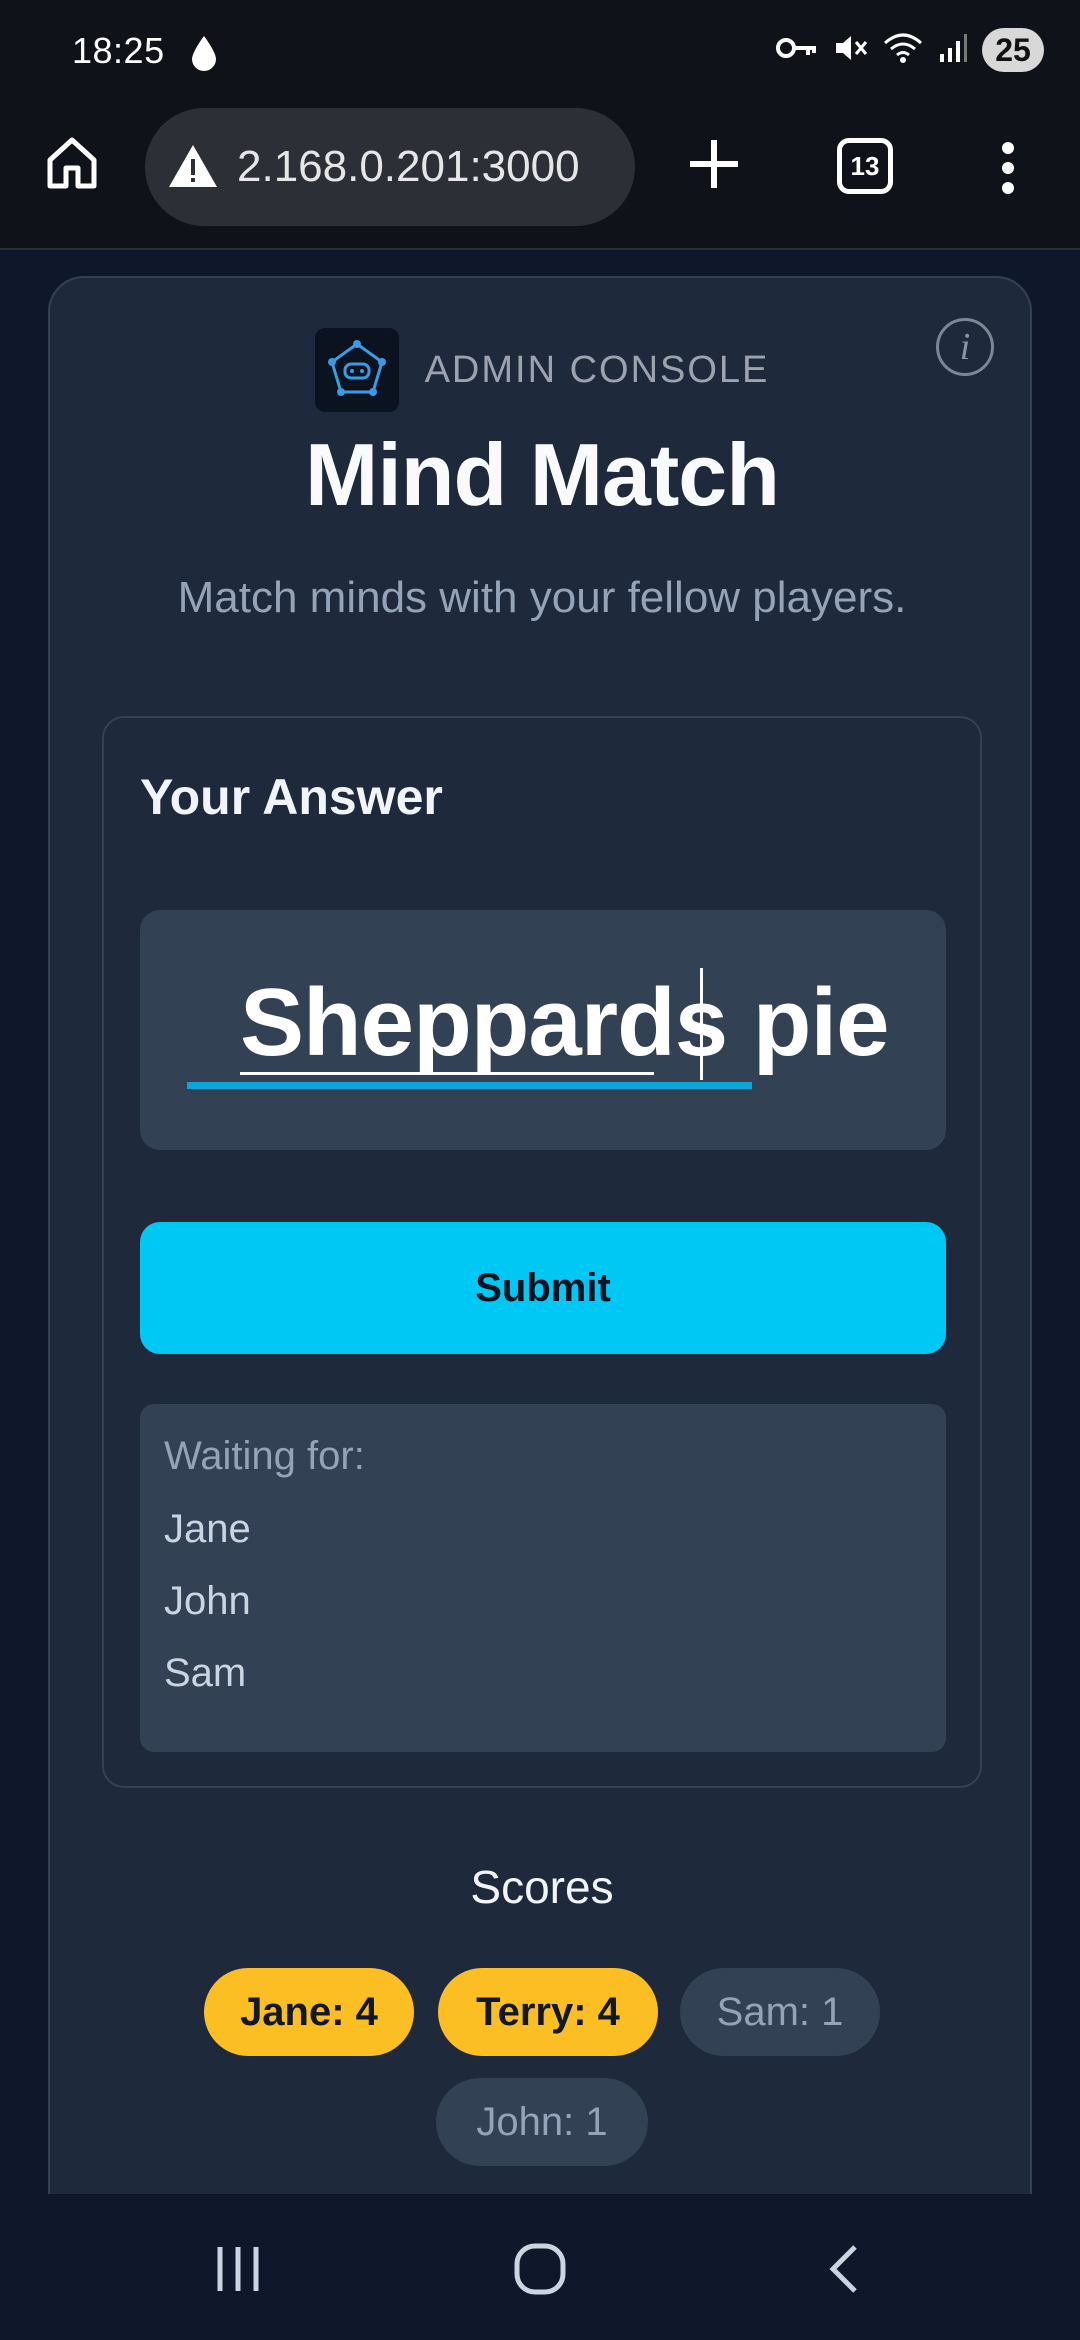  Describe the element at coordinates (309, 2012) in the screenshot. I see `score-chip: Jane: 4` at that location.